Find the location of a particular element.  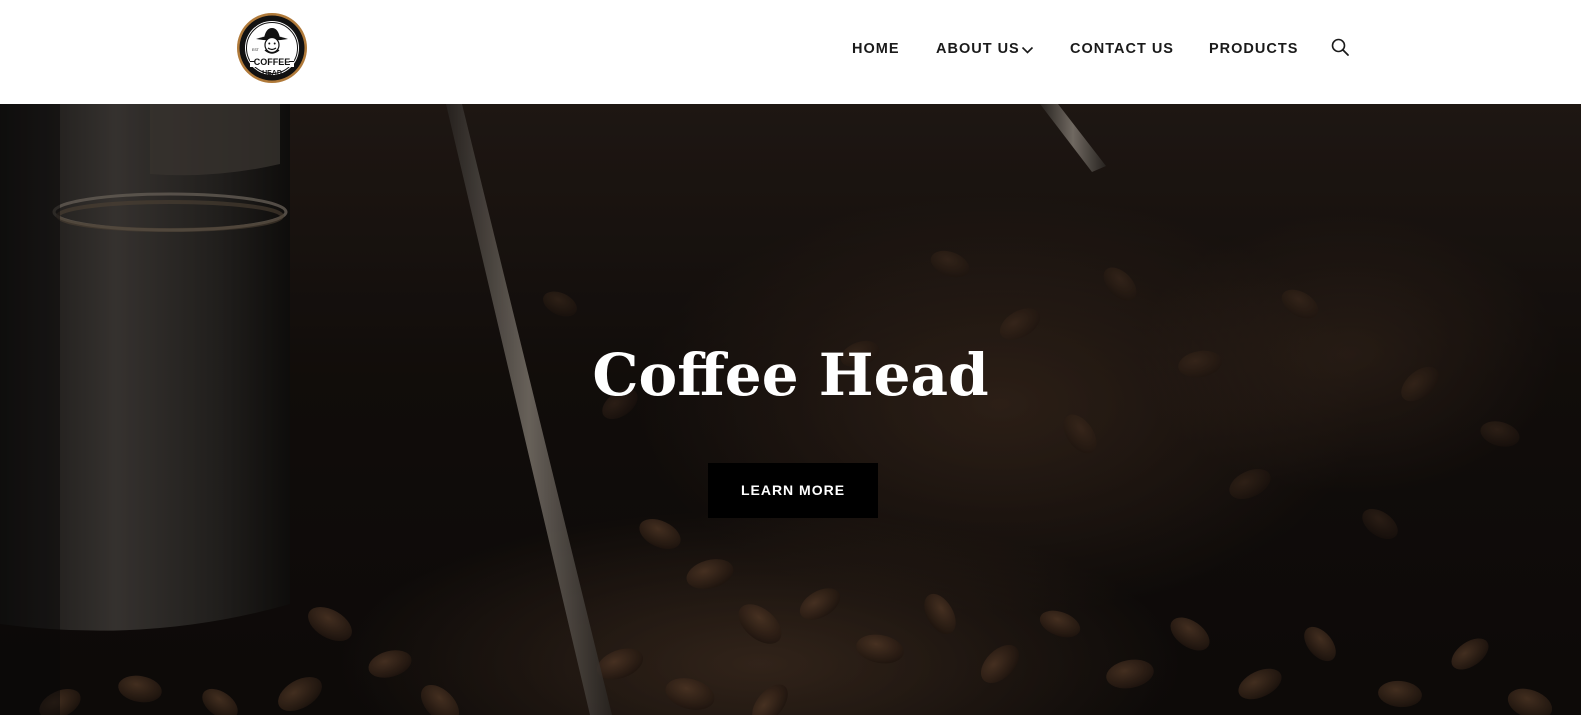

nav-item-about-us-label: ABOUT US is located at coordinates (978, 49).